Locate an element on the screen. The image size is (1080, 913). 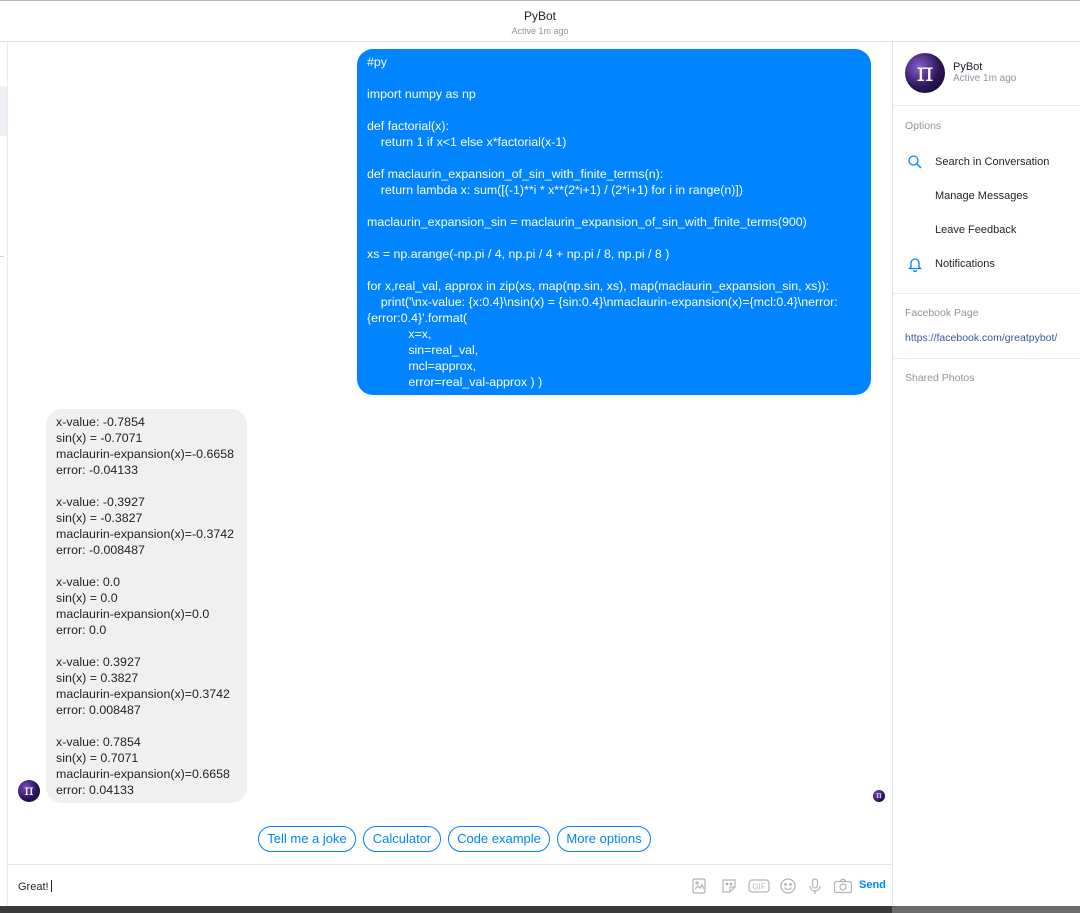
search-icon is located at coordinates (915, 162).